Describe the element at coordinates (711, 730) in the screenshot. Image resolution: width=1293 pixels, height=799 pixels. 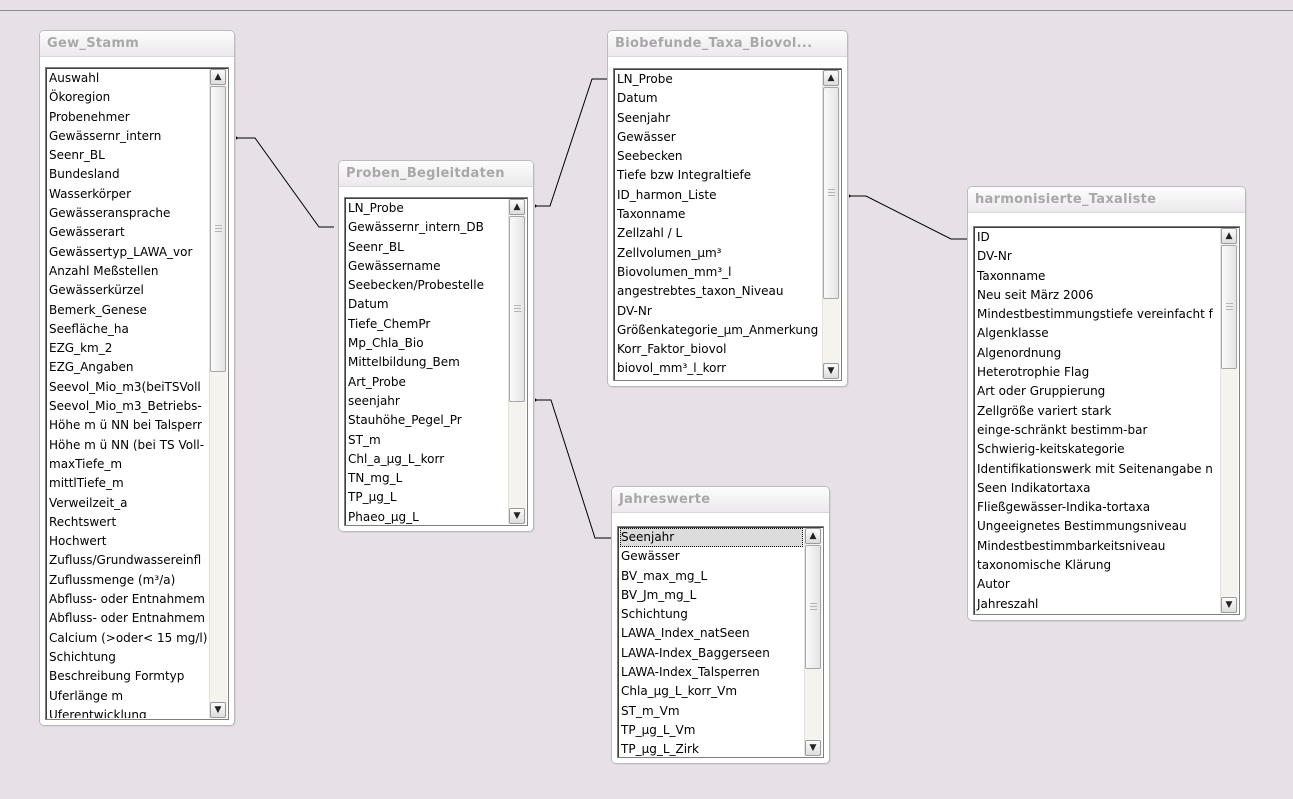
I see `field-item: TP_µg_L_Vm` at that location.